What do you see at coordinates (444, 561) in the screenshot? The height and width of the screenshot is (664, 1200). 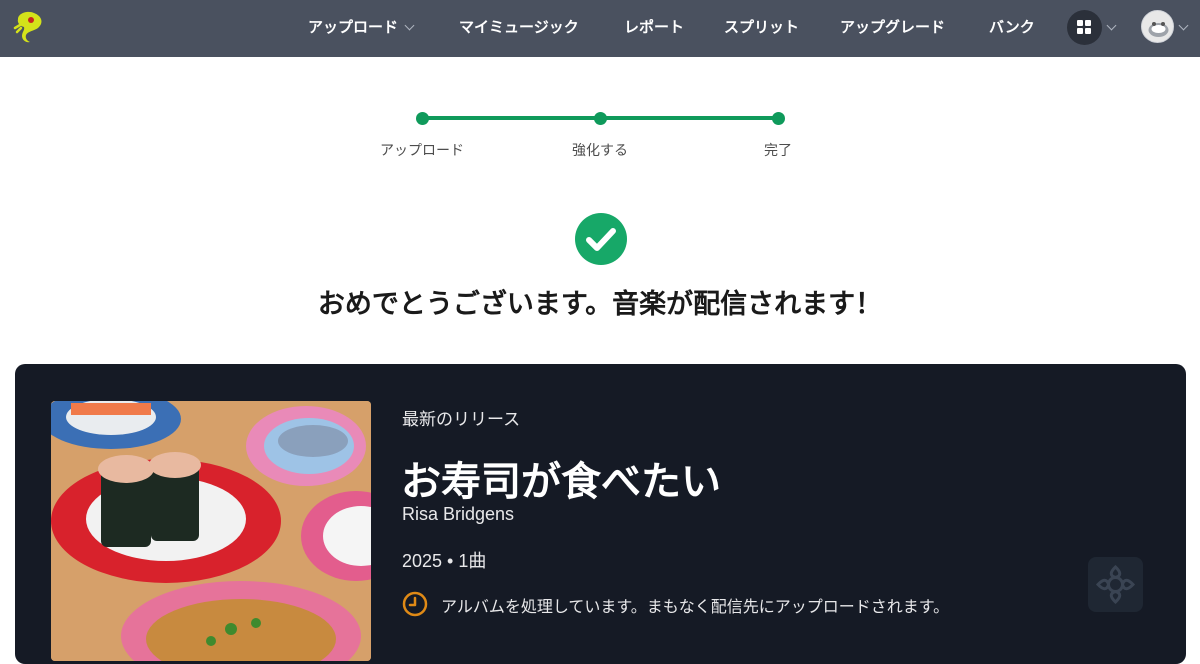 I see `release-meta: 2025 • 1曲` at bounding box center [444, 561].